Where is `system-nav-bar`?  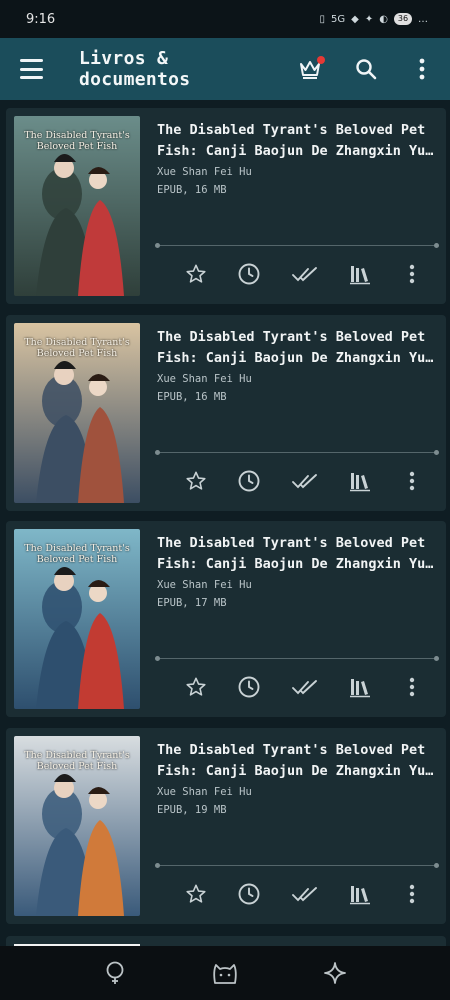 system-nav-bar is located at coordinates (225, 973).